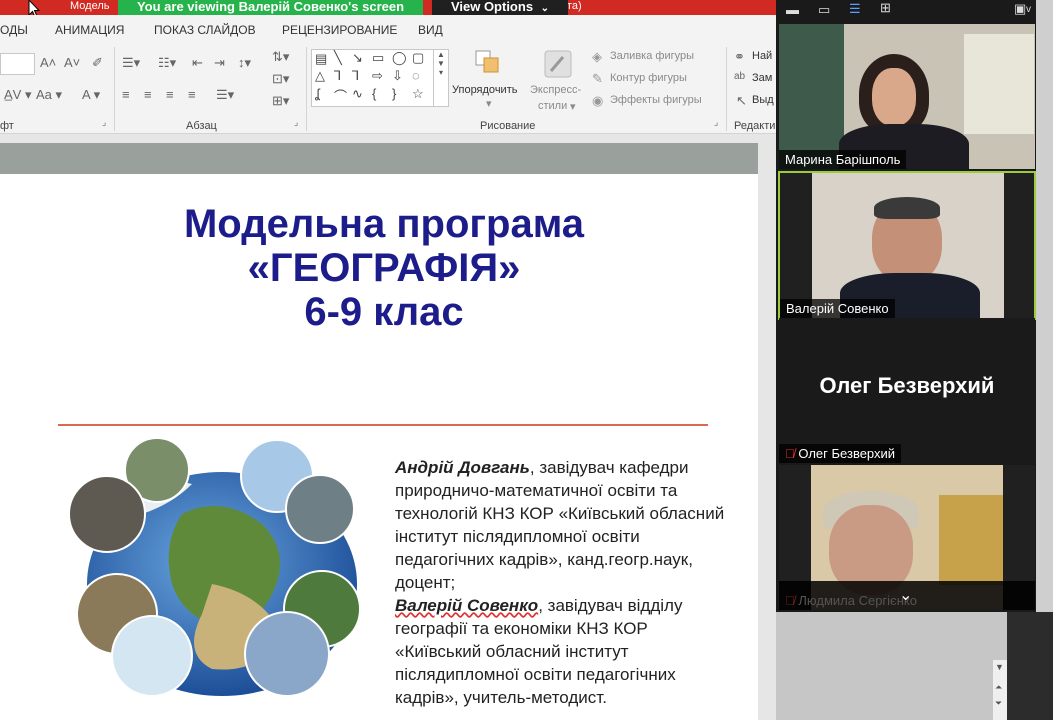 The image size is (1053, 720). Describe the element at coordinates (378, 58) in the screenshot. I see `rectangle-shape-icon: ▭` at that location.